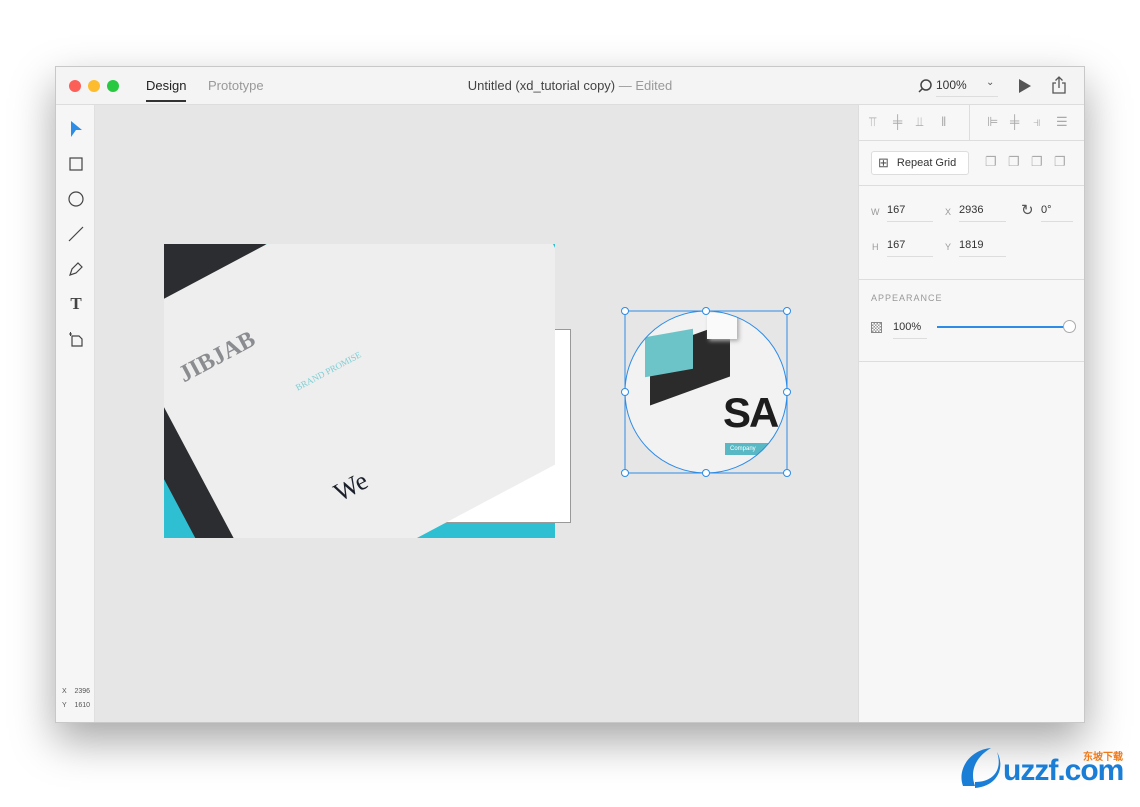 The image size is (1140, 807). Describe the element at coordinates (919, 122) in the screenshot. I see `align-bottom-icon: ⫫` at that location.